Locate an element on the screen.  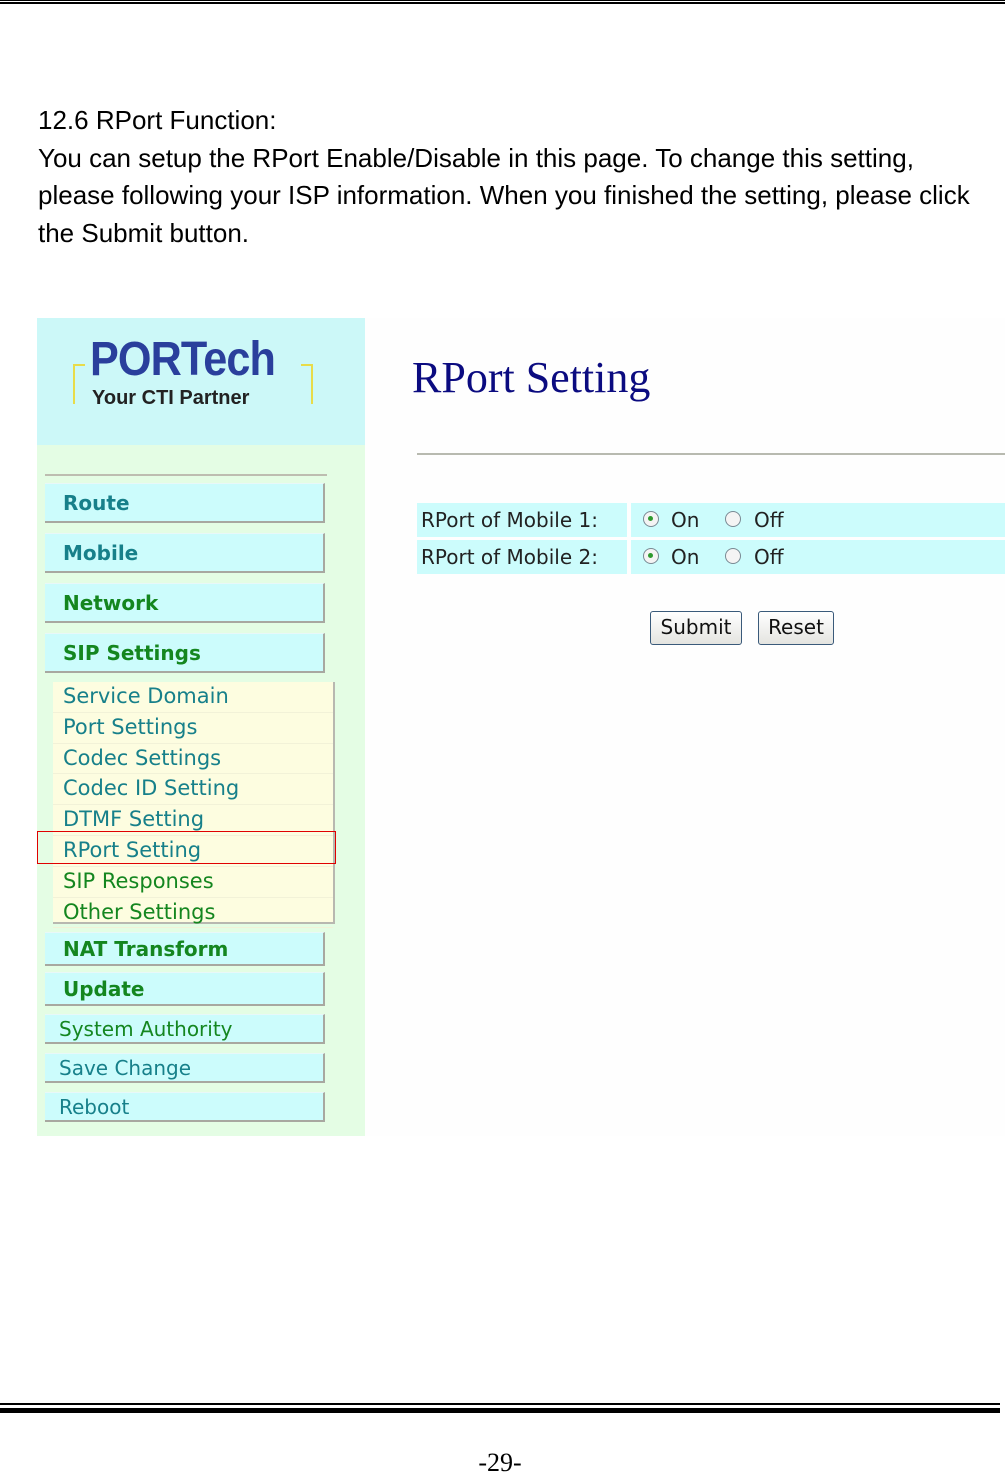
rport-mobile-1-on-label: On is located at coordinates (685, 520).